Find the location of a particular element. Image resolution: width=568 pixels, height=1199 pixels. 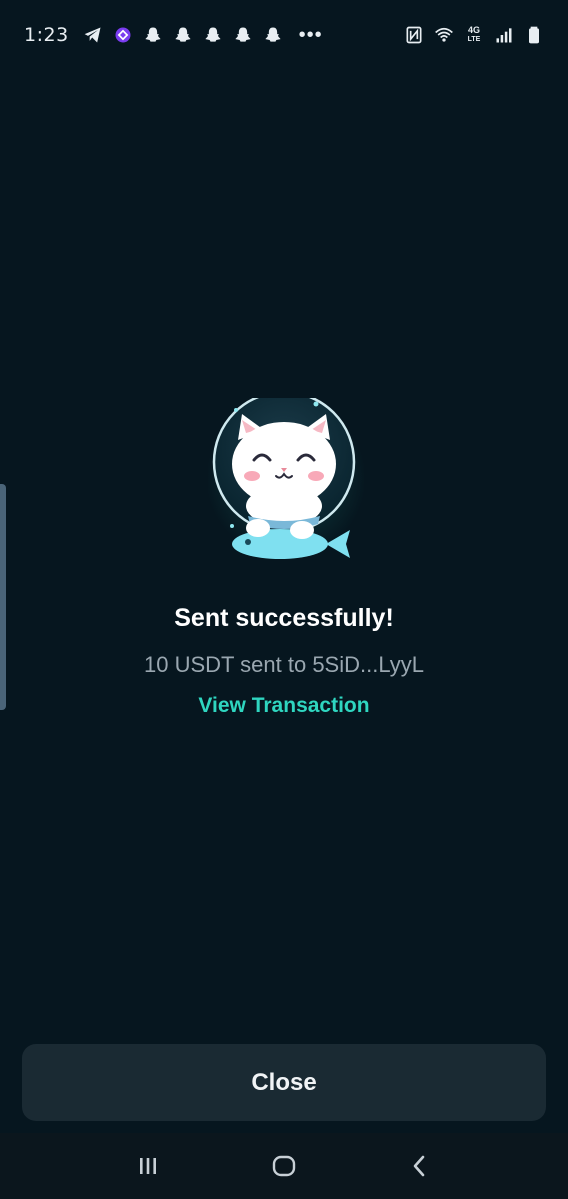

network-label: 4G is located at coordinates (473, 30).